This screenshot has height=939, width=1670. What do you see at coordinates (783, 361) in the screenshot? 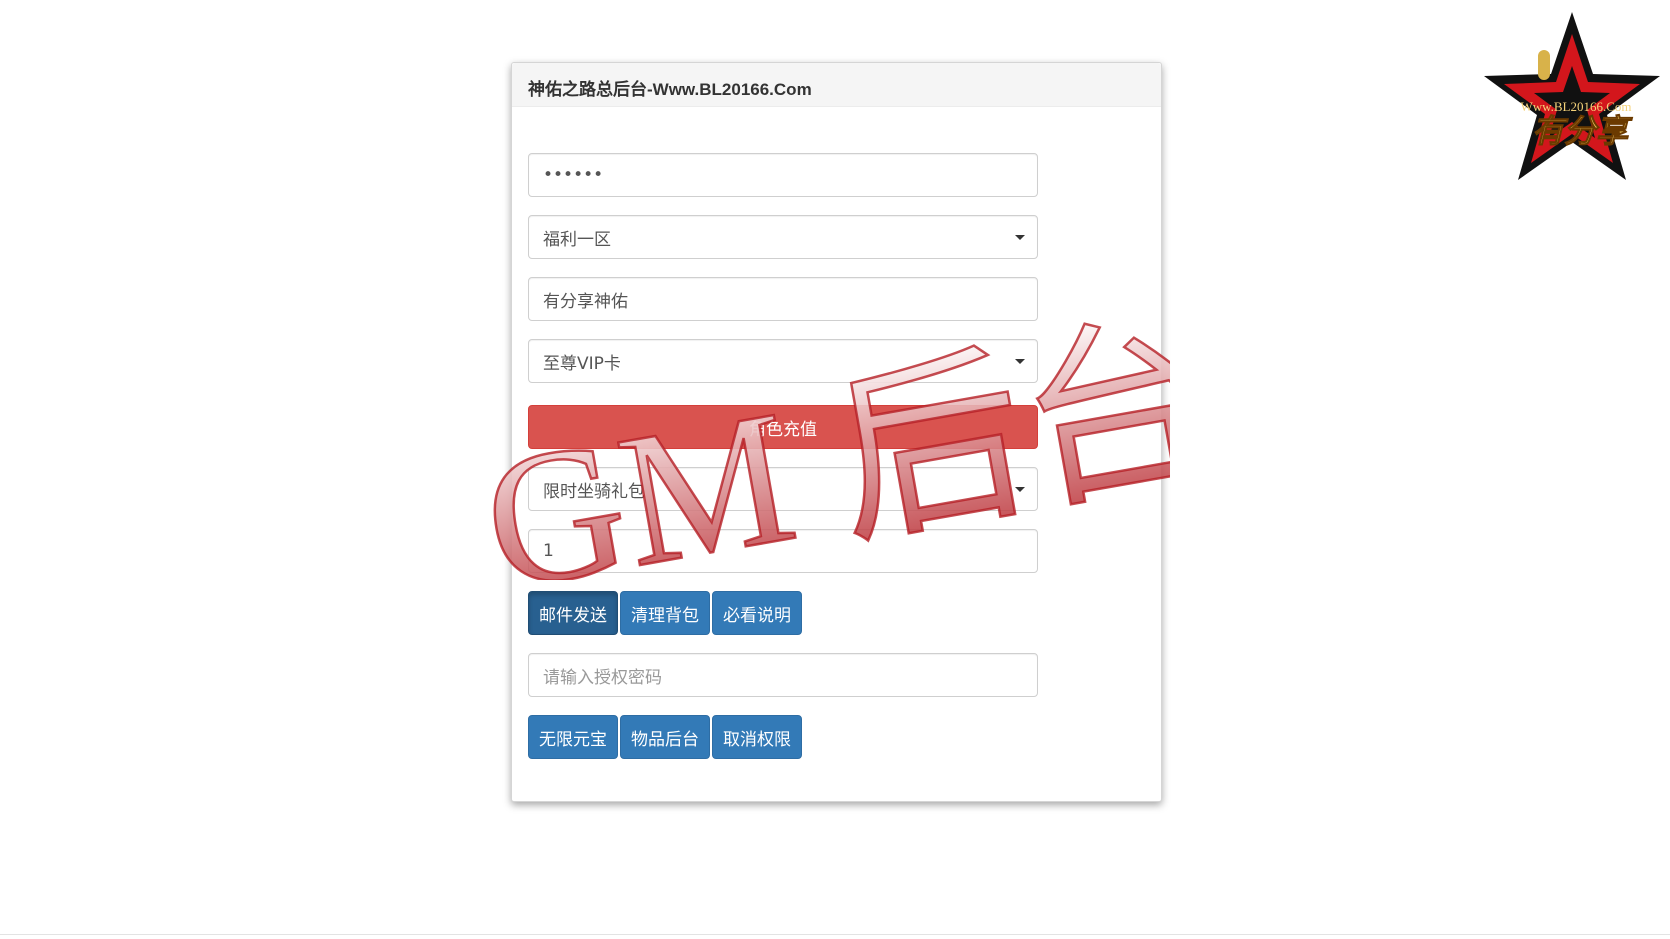
I see `card-select: 至尊VIP卡` at bounding box center [783, 361].